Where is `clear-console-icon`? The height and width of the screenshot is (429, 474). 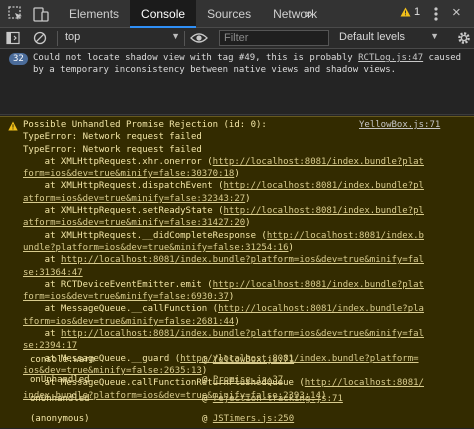
clear-console-icon is located at coordinates (40, 38).